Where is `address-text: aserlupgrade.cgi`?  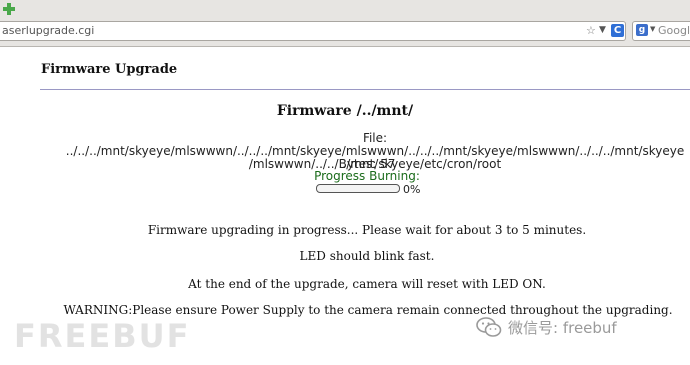
address-text: aserlupgrade.cgi is located at coordinates (48, 30).